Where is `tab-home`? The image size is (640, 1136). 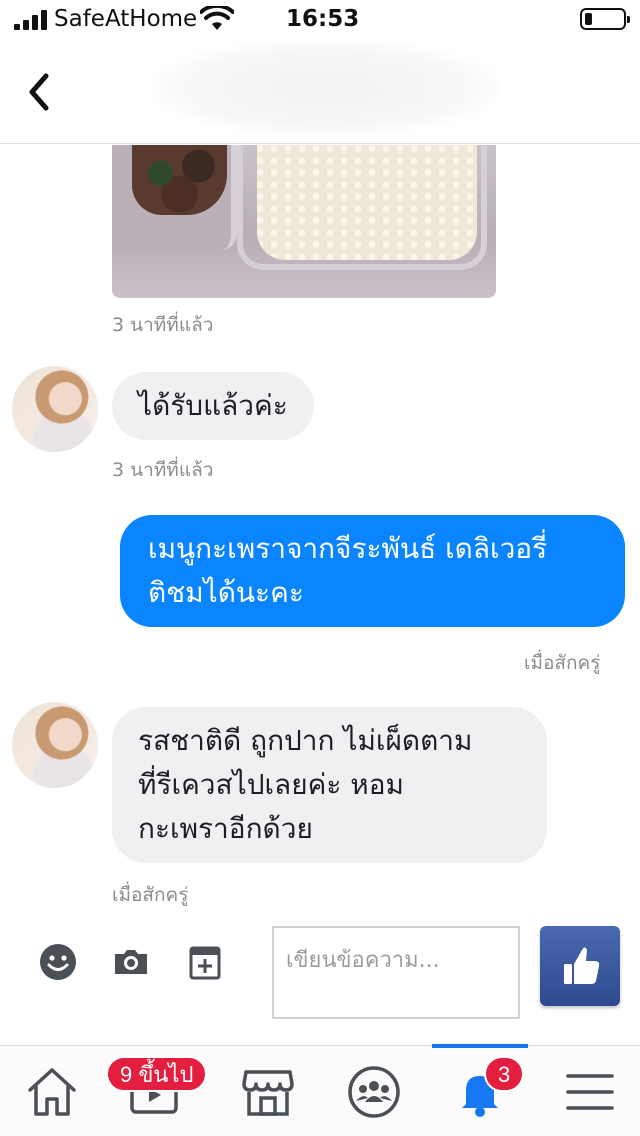
tab-home is located at coordinates (52, 1092).